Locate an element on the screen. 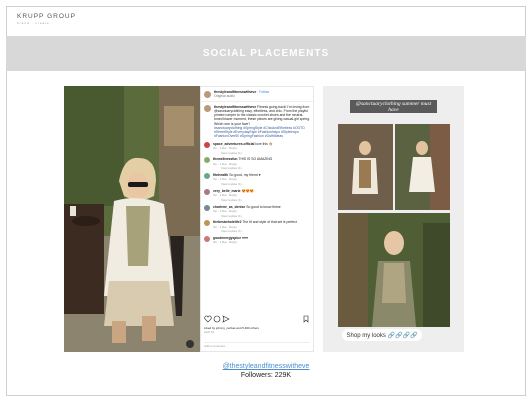 This screenshot has height=402, width=532. comment-text: The fit and style of that set is perfect is located at coordinates (269, 222).